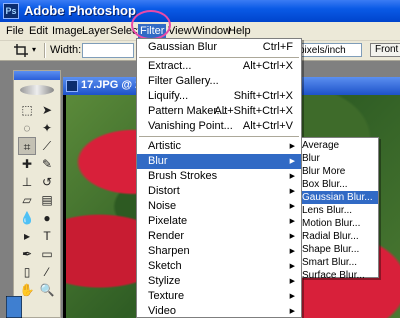  What do you see at coordinates (219, 206) in the screenshot?
I see `menu-item-noise: Noise ▶` at bounding box center [219, 206].